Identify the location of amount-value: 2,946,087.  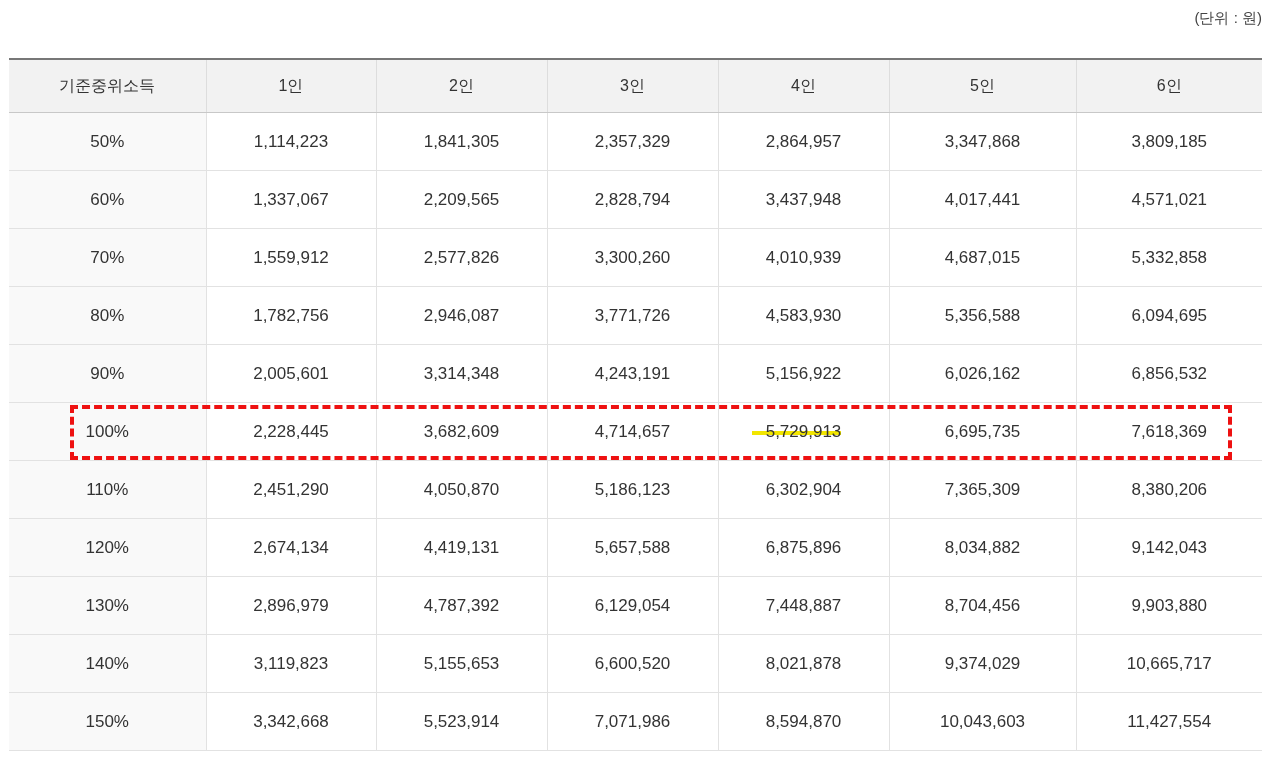
(461, 315).